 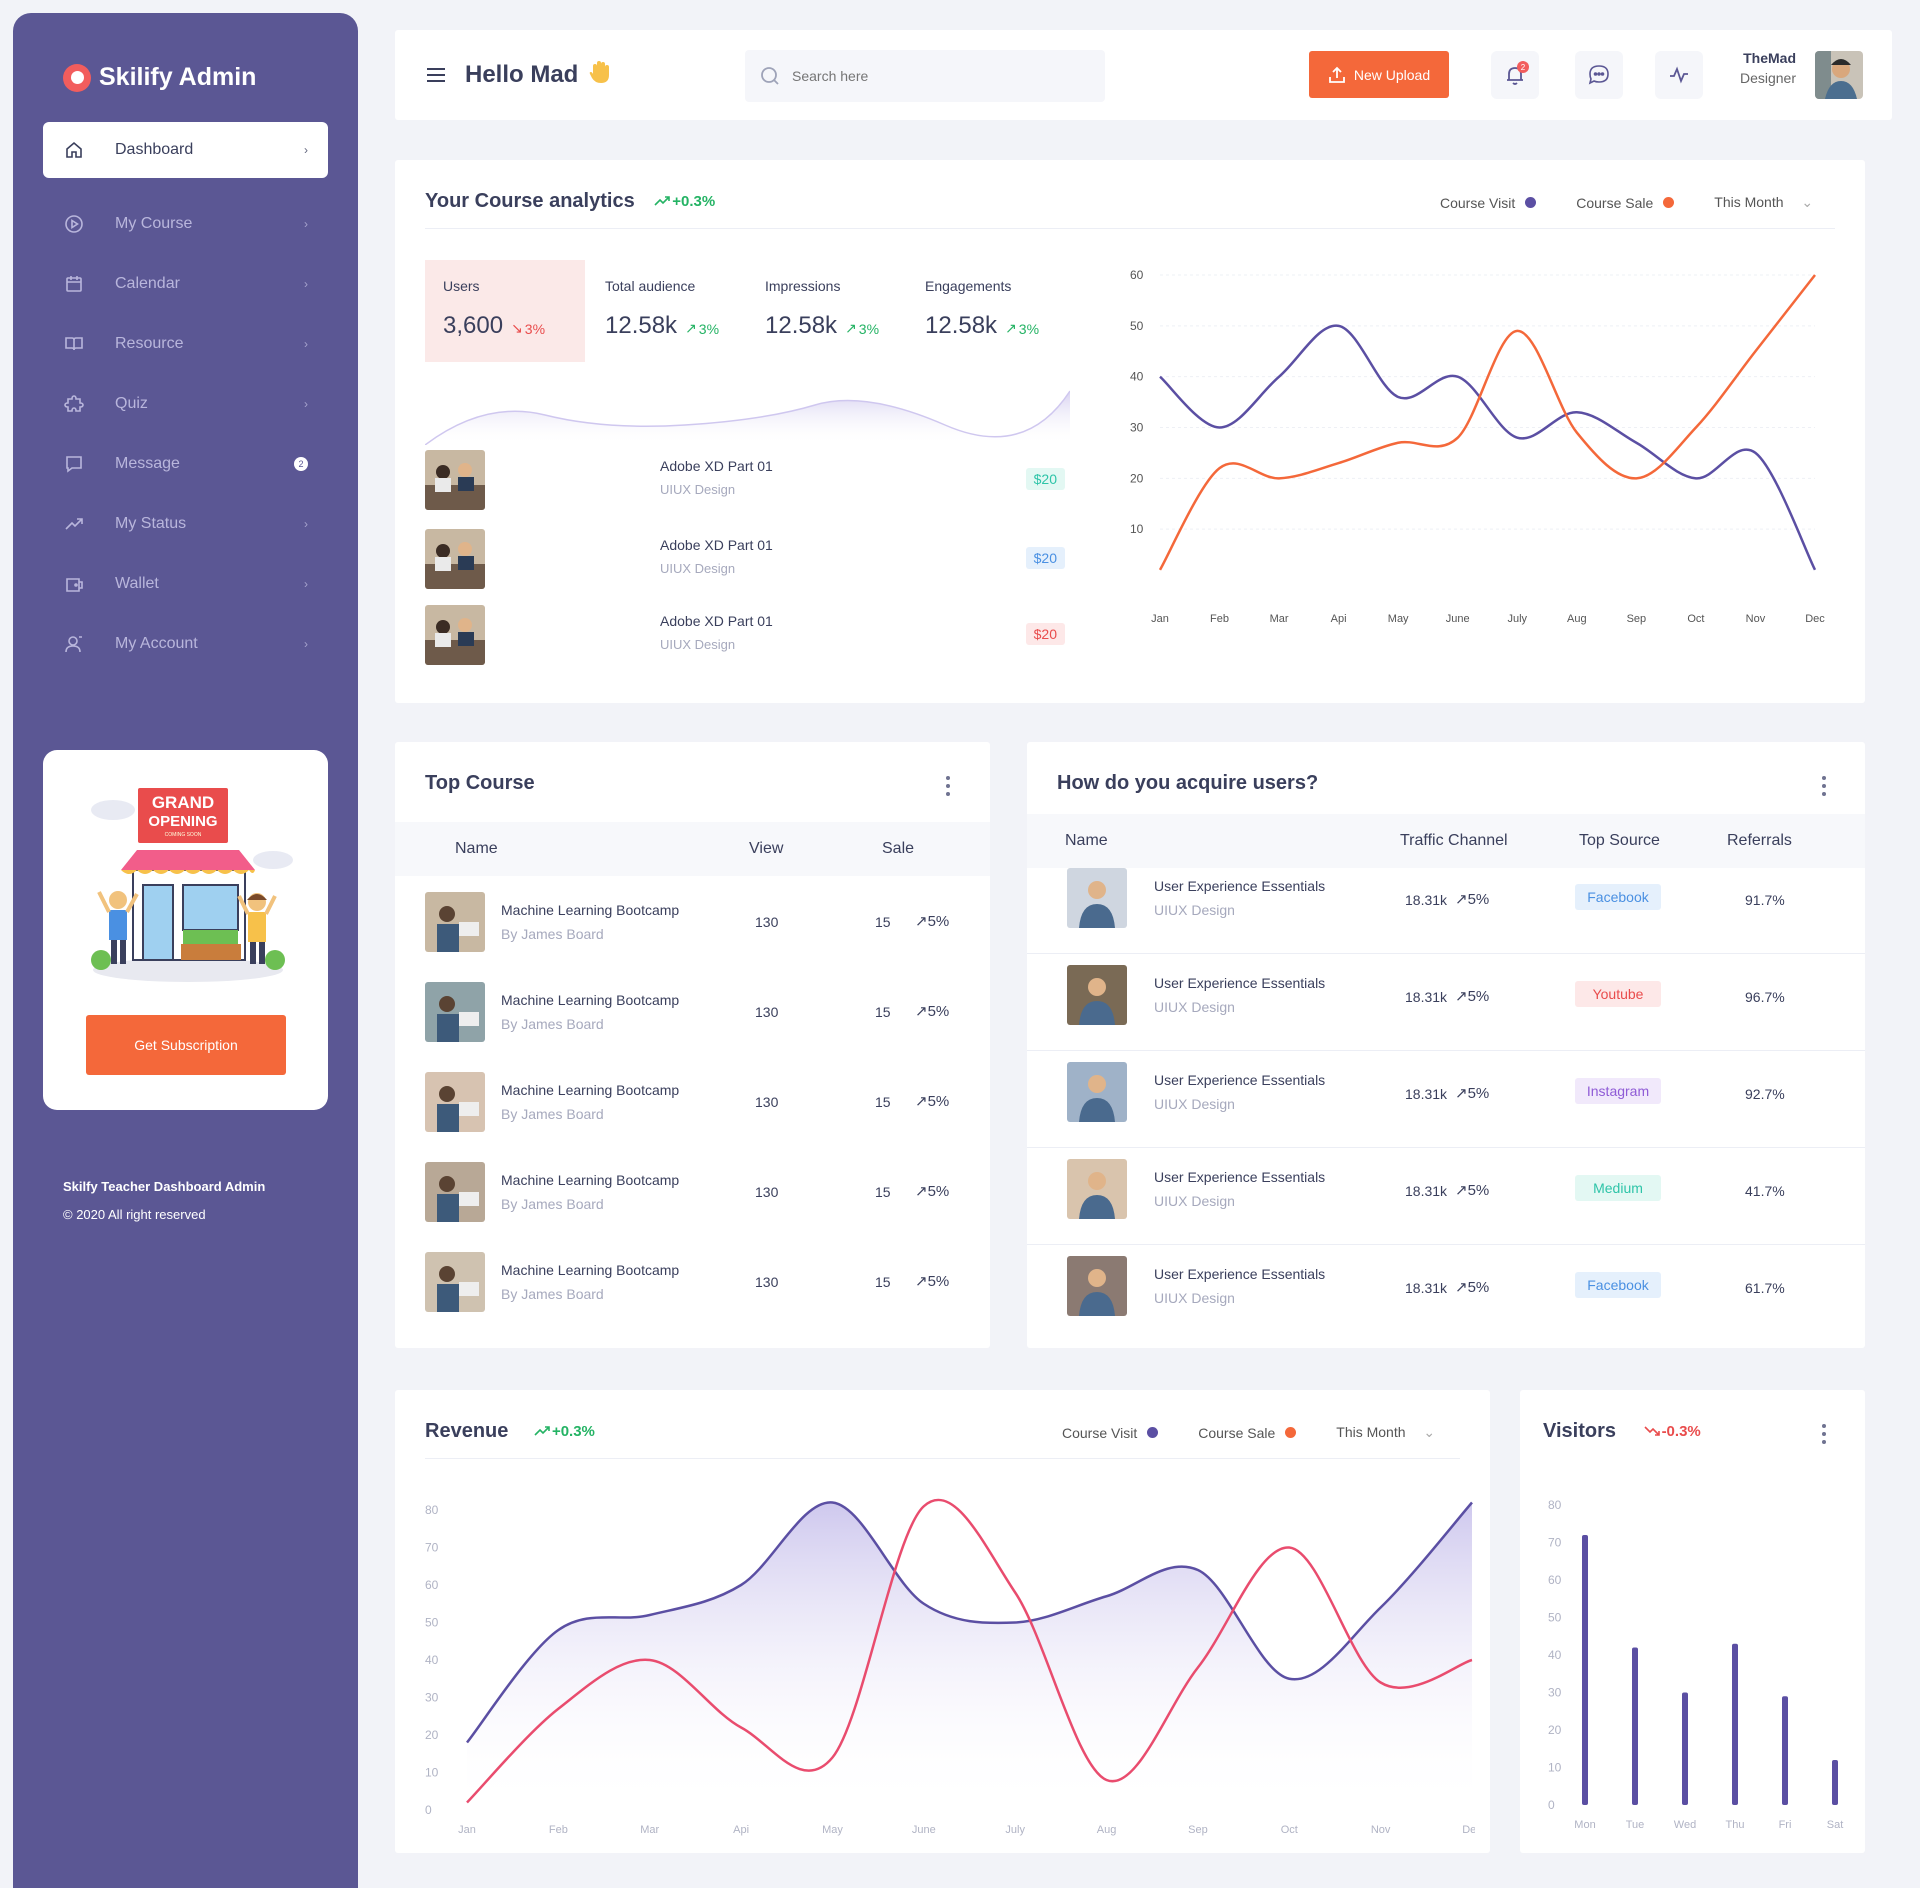 I want to click on x-tick-label: Thu, so click(x=1735, y=1824).